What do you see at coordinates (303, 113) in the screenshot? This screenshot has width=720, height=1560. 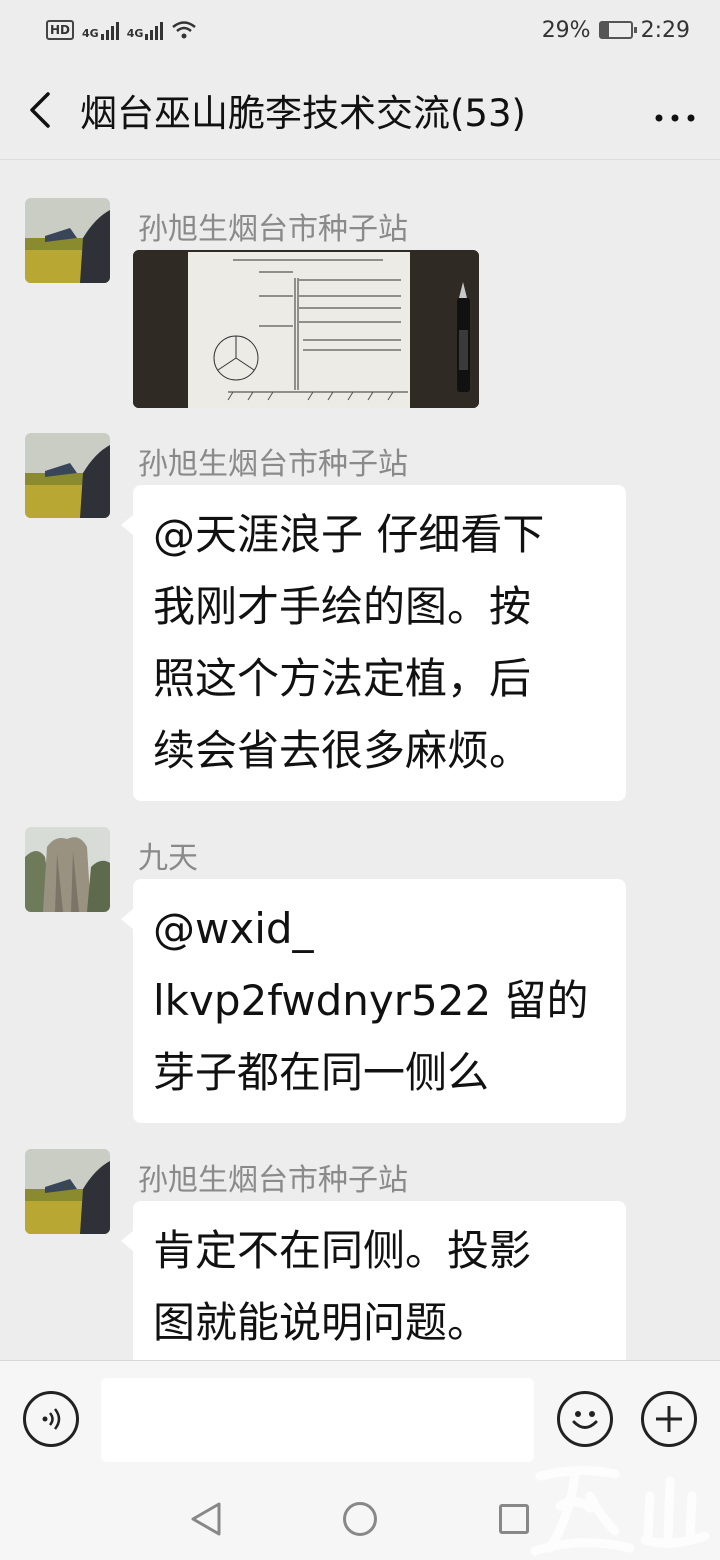 I see `chat-title: 烟台巫山脆李技术交流(53)` at bounding box center [303, 113].